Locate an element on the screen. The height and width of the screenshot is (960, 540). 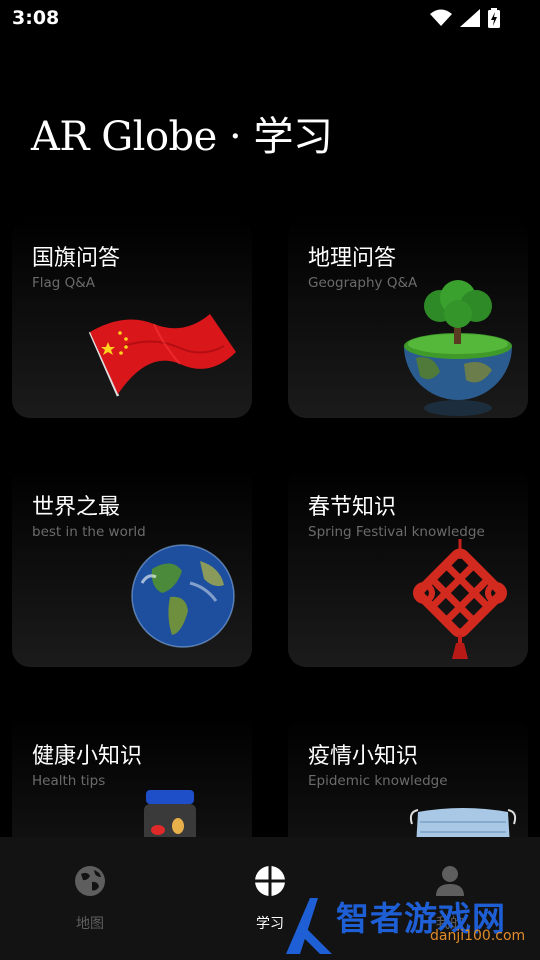
status-time: 3:08 is located at coordinates (36, 18).